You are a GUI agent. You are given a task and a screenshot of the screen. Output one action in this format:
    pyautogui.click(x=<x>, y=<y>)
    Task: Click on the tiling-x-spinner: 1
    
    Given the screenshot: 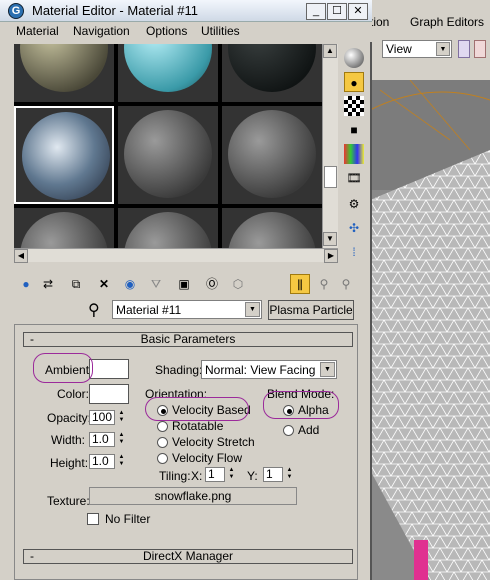 What is the action you would take?
    pyautogui.click(x=215, y=474)
    